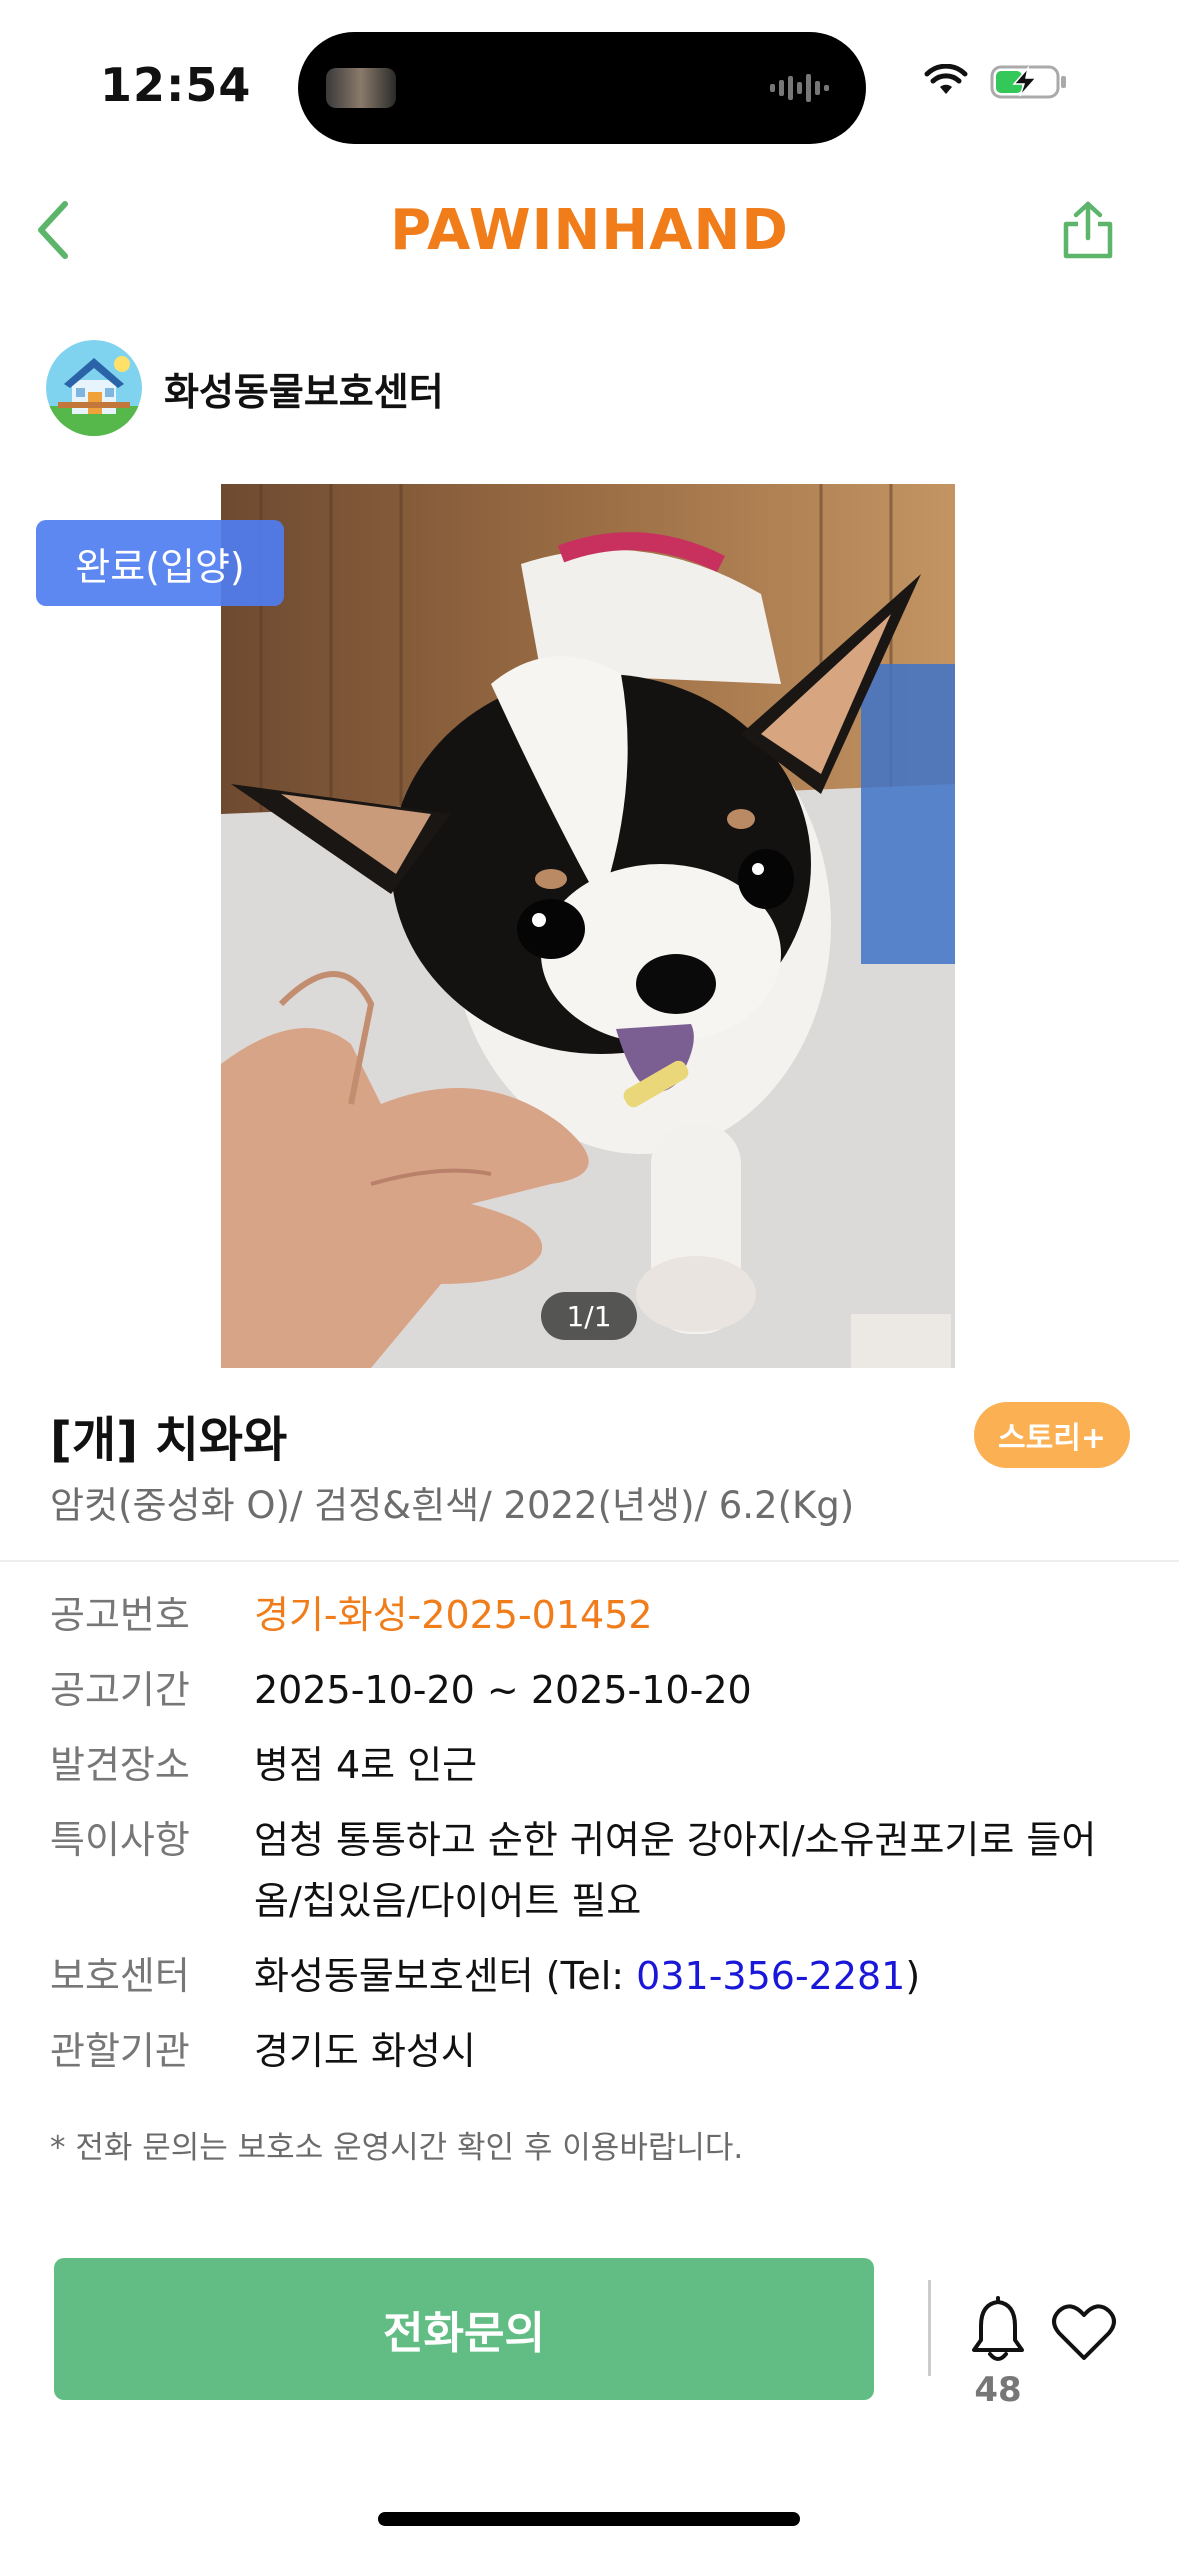 The image size is (1179, 2556). What do you see at coordinates (1052, 1435) in the screenshot?
I see `story-button: 스토리+` at bounding box center [1052, 1435].